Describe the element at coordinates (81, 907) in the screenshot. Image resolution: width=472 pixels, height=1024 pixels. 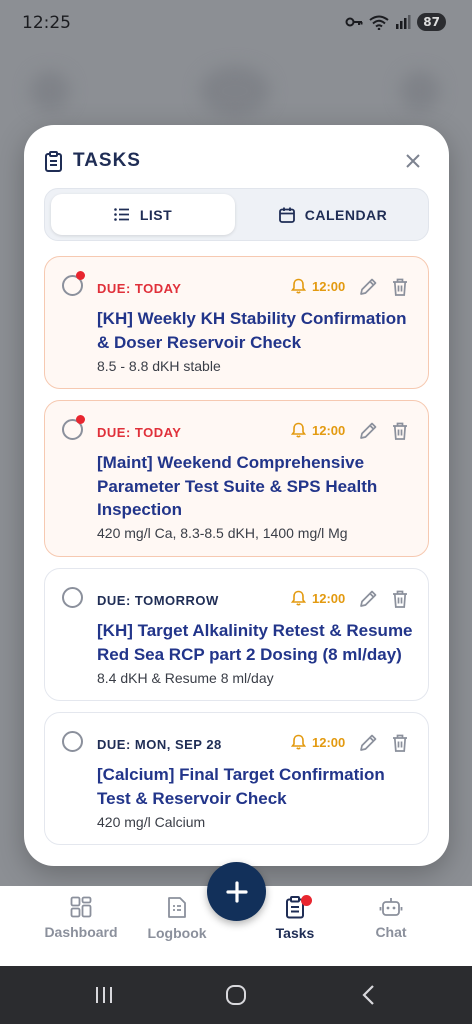
I see `dashboard-icon` at that location.